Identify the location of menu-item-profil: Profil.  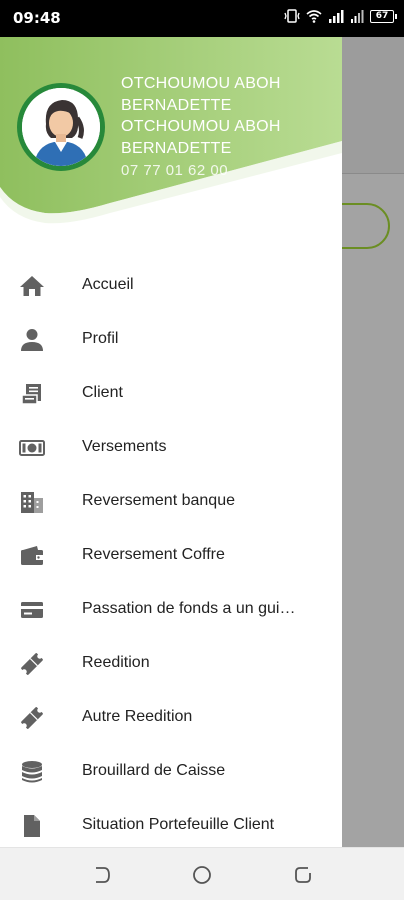
(171, 340).